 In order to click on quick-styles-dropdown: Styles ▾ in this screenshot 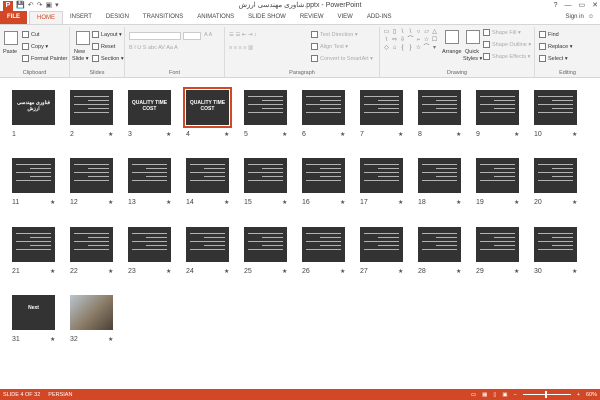, I will do `click(472, 59)`.